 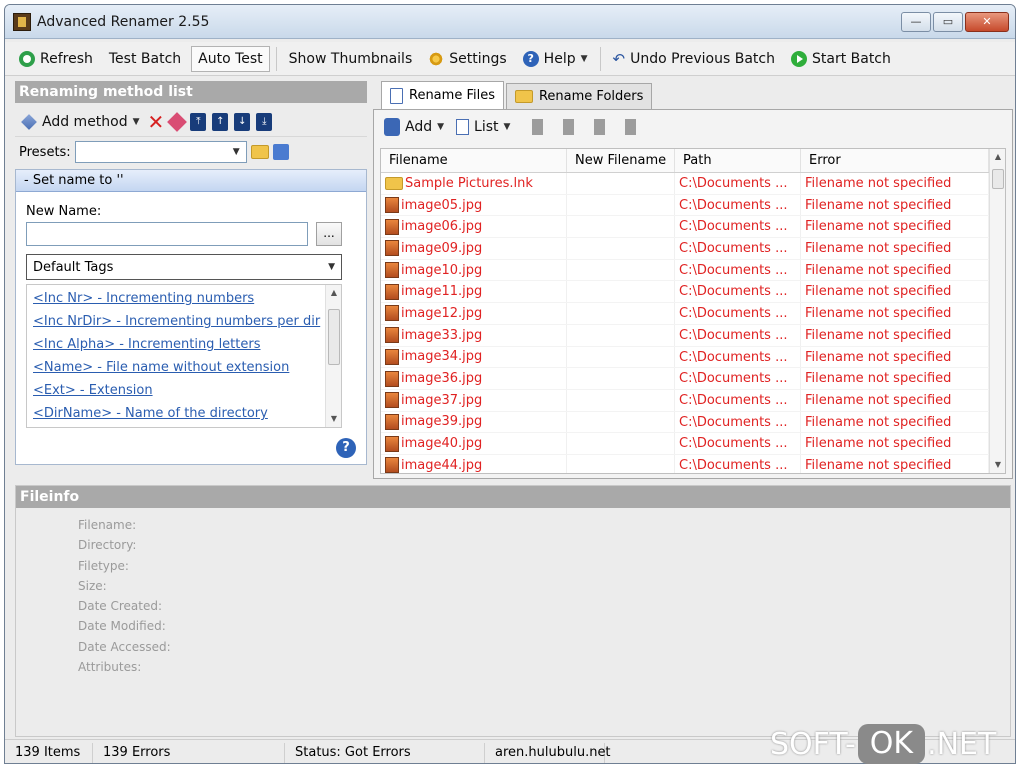 I want to click on status-text: Status: Got Errors, so click(x=385, y=752).